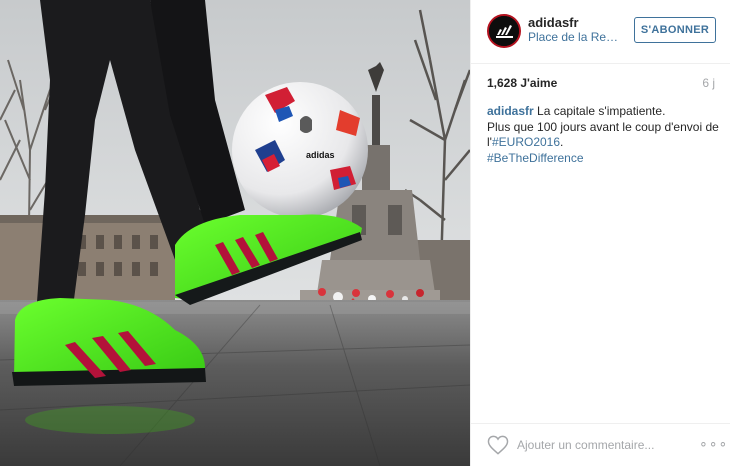 The image size is (730, 466). I want to click on svg-text: adidas, so click(320, 155).